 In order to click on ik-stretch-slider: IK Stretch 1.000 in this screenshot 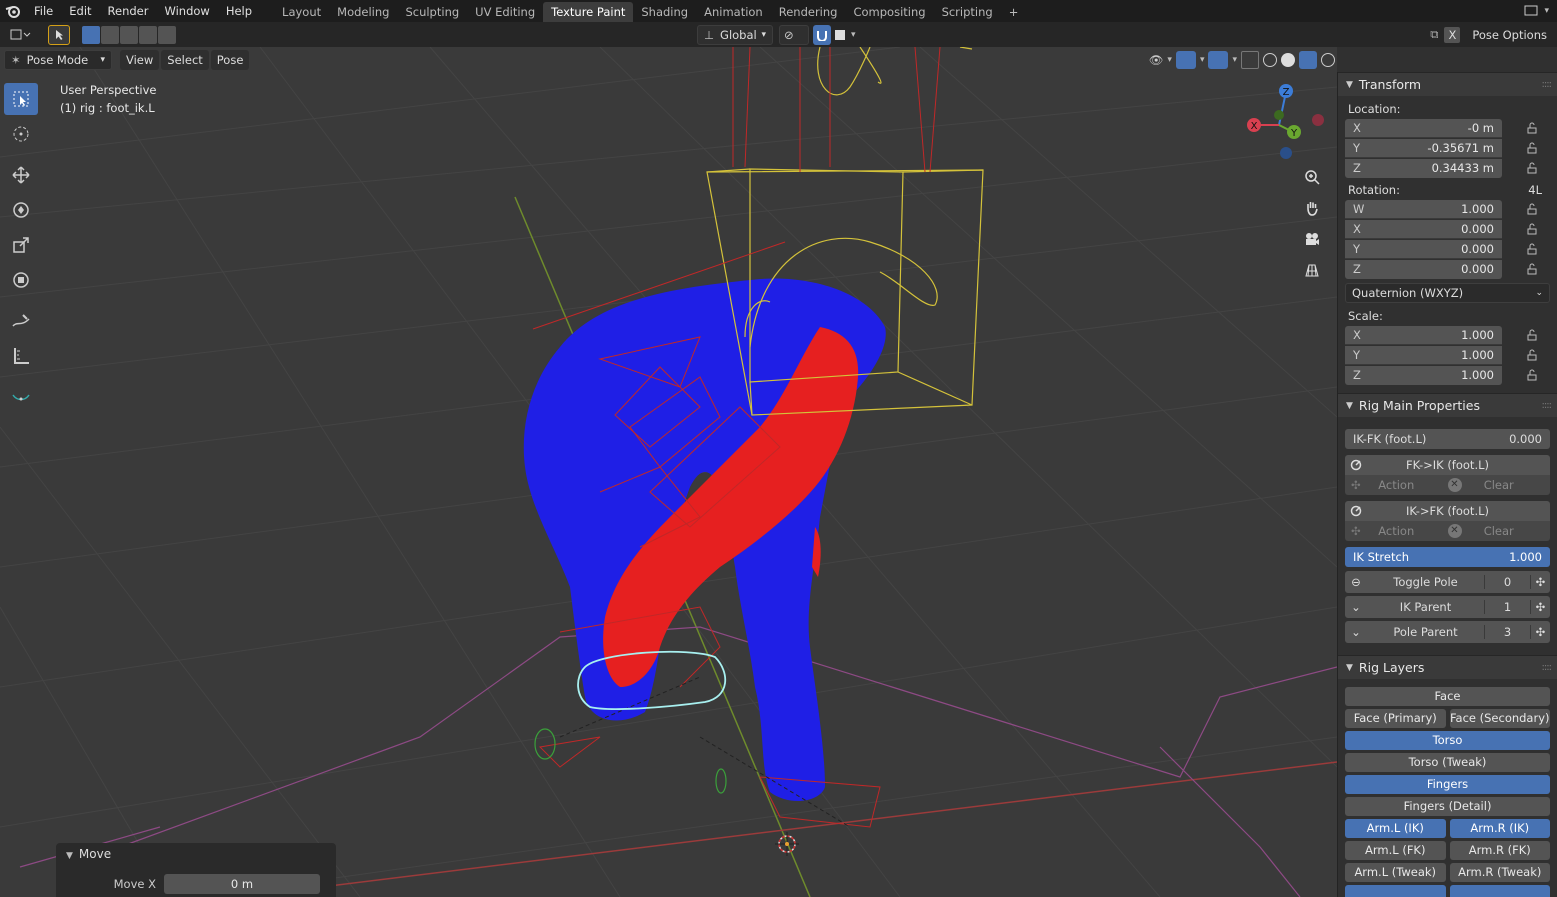, I will do `click(1447, 557)`.